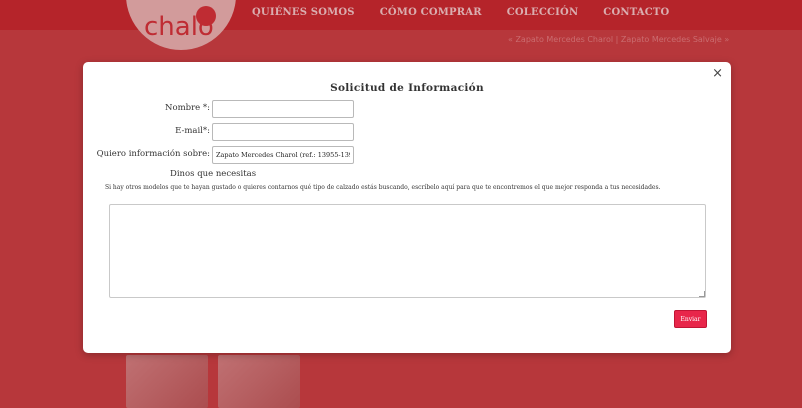  I want to click on name-label: Nombre *:, so click(187, 108).